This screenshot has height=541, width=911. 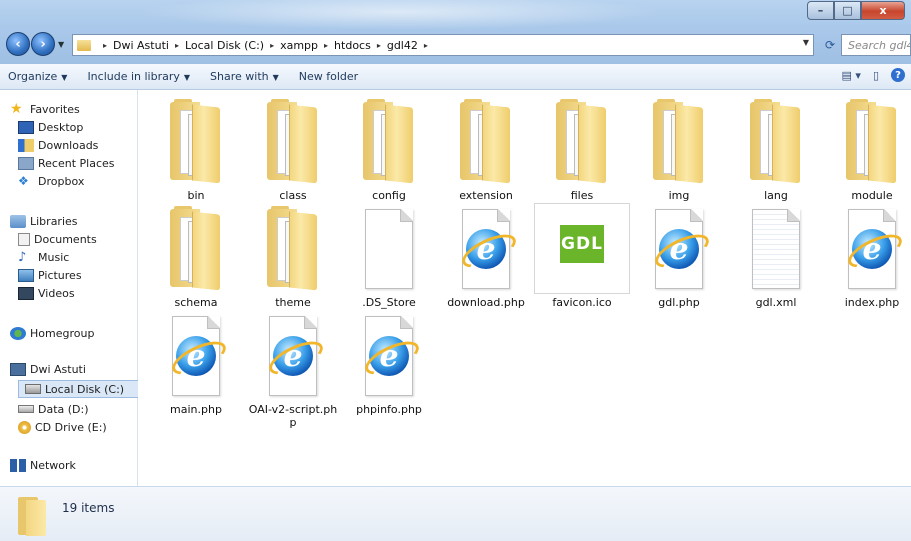 I want to click on view-controls: ▤ ▾ ▯ ?, so click(x=867, y=75).